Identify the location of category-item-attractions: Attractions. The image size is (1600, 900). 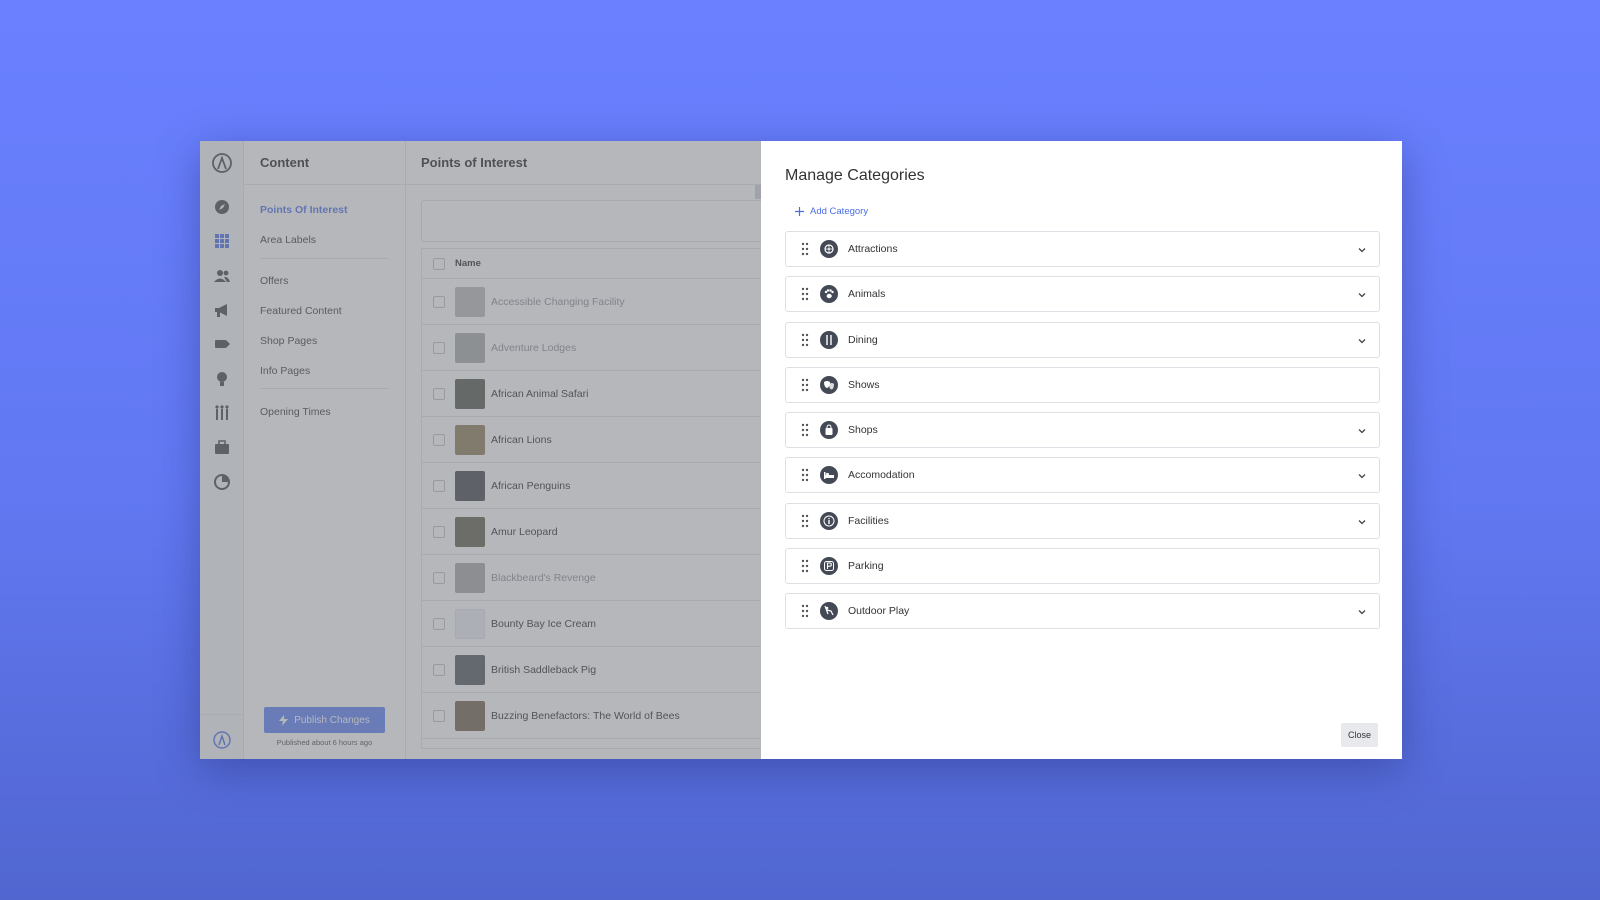
(1082, 249).